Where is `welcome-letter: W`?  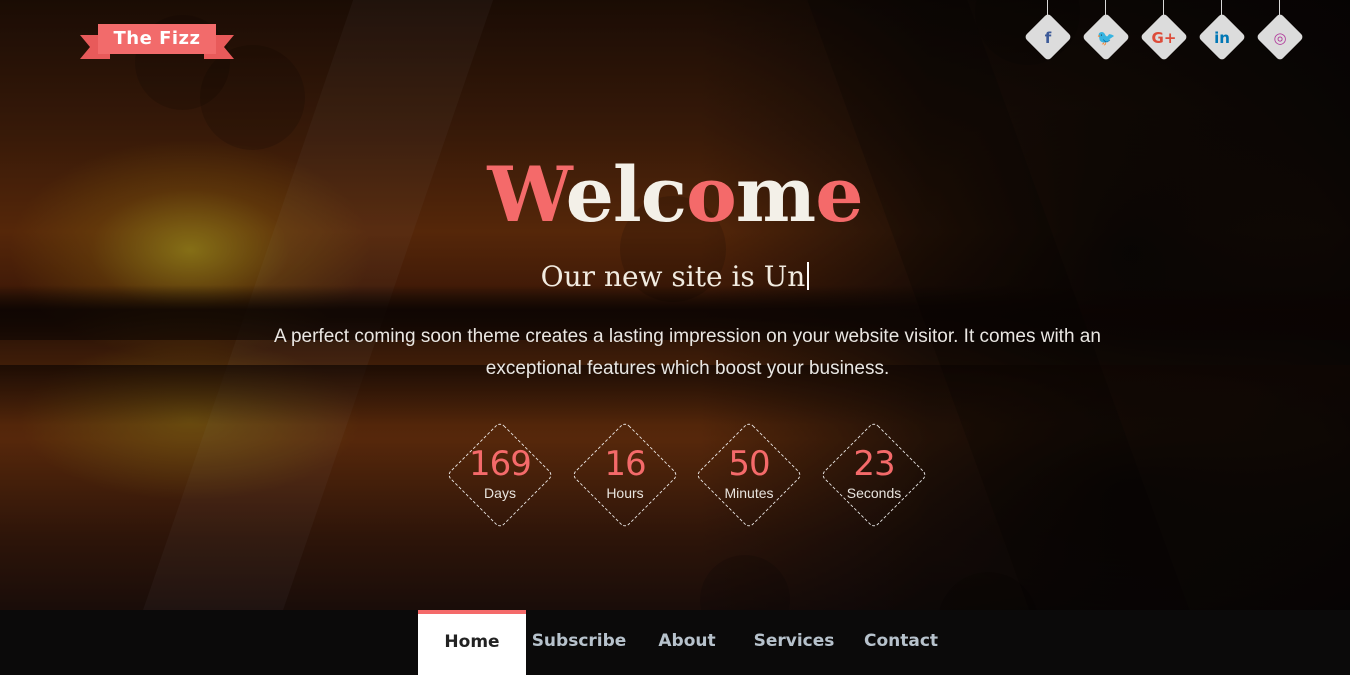 welcome-letter: W is located at coordinates (526, 194).